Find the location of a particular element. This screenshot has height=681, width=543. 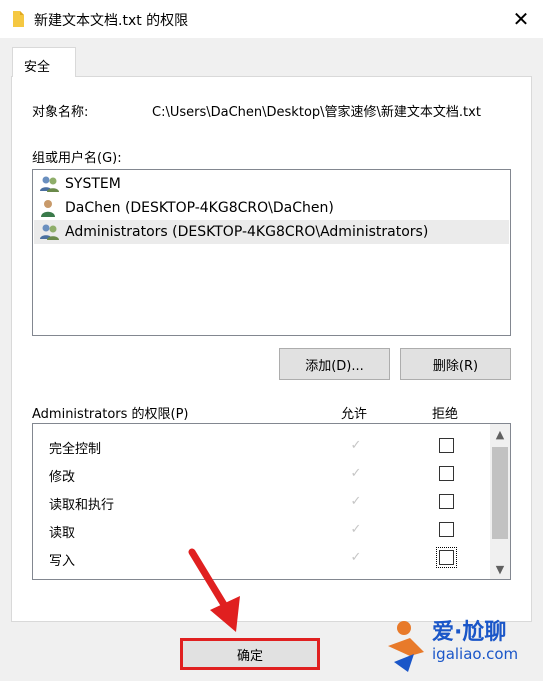

permission-name: 完全控制 is located at coordinates (75, 449).